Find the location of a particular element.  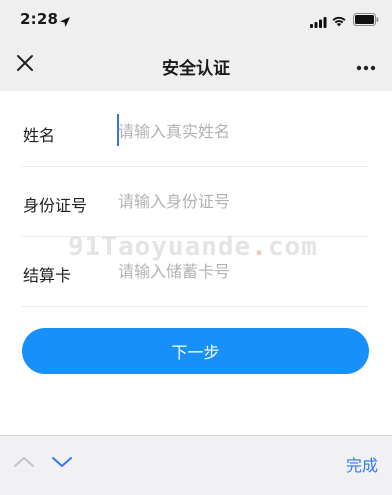

status-bar: 2:28 is located at coordinates (196, 20).